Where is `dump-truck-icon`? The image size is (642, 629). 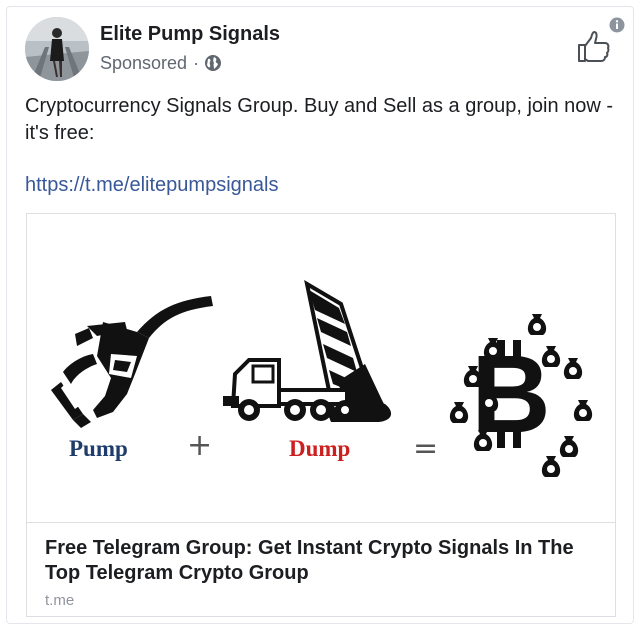
dump-truck-icon is located at coordinates (307, 350).